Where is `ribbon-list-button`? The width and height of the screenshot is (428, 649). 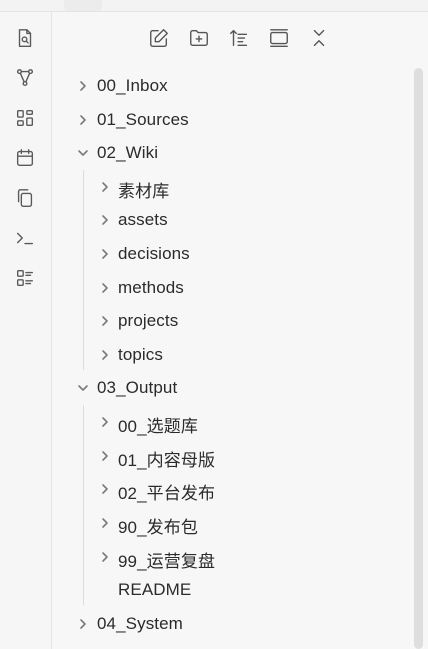 ribbon-list-button is located at coordinates (25, 278).